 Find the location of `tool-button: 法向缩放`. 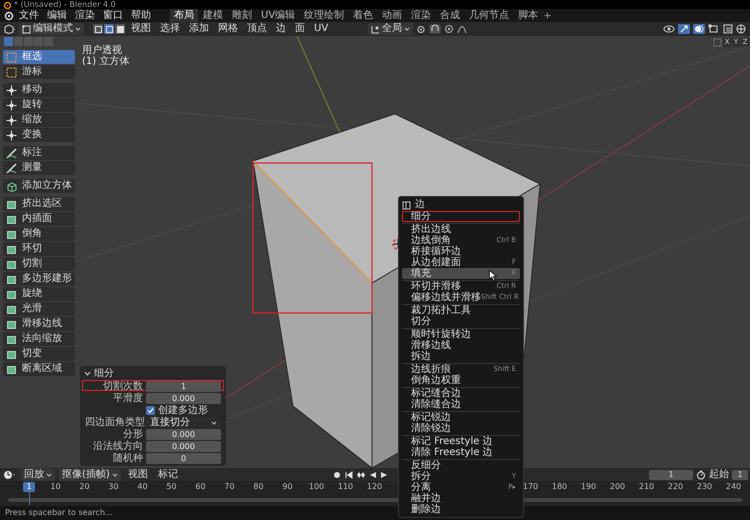

tool-button: 法向缩放 is located at coordinates (39, 339).